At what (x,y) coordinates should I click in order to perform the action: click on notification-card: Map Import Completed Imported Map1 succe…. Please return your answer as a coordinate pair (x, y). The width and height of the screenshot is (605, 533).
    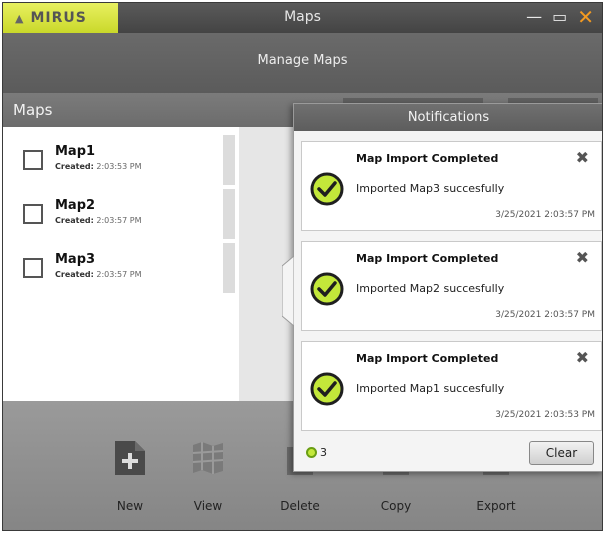
    Looking at the image, I should click on (451, 386).